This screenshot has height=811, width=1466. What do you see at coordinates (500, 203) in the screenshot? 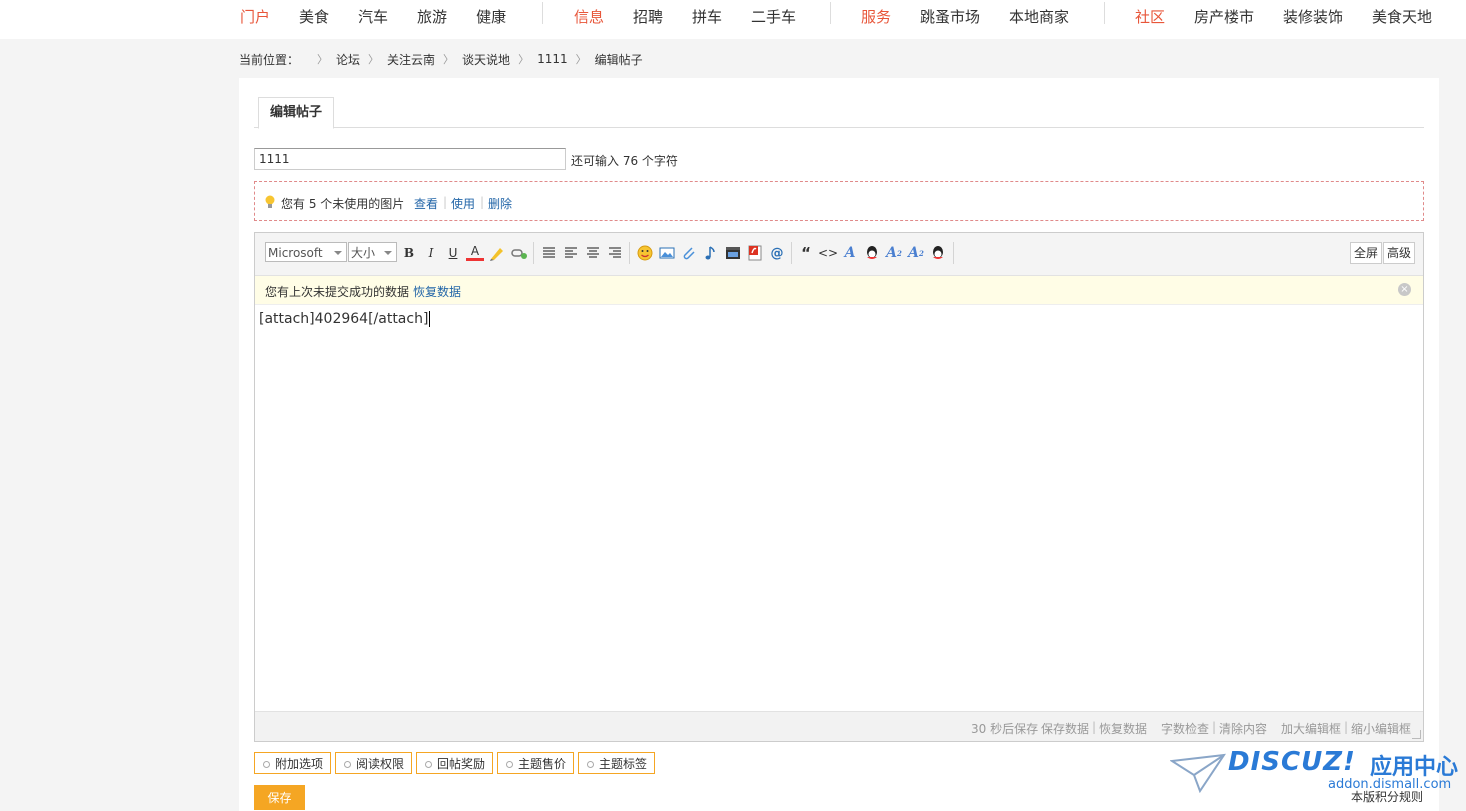
I see `delete-images-link: 删除` at bounding box center [500, 203].